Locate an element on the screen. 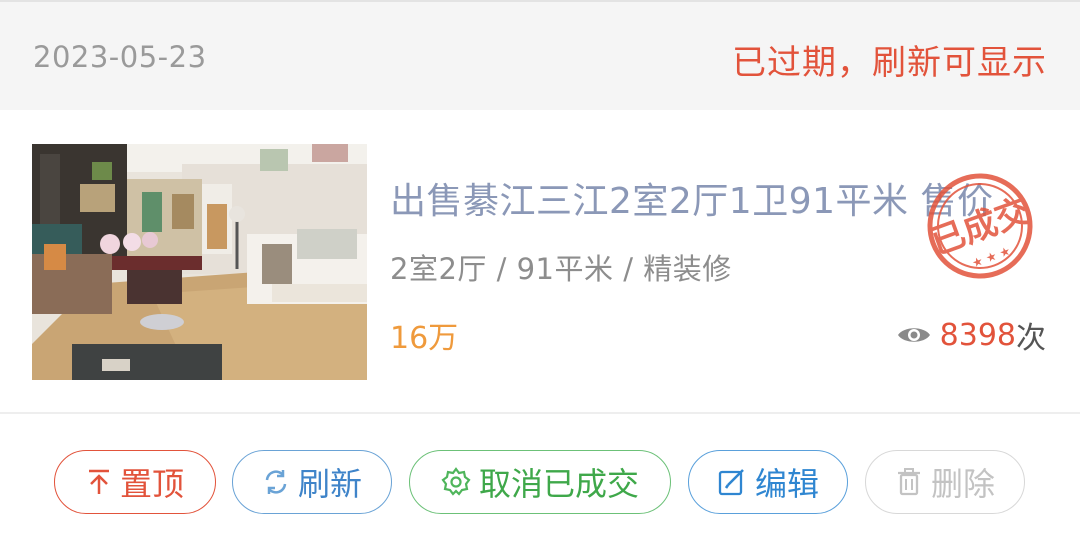 The height and width of the screenshot is (537, 1080). pin-top-button: 置顶 is located at coordinates (135, 482).